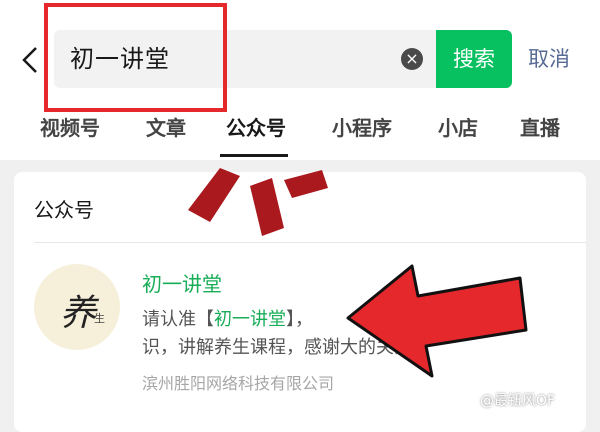 The width and height of the screenshot is (600, 432). I want to click on category-tabs: 视频号 文章 公众号 小程序 小店 直播, so click(300, 131).